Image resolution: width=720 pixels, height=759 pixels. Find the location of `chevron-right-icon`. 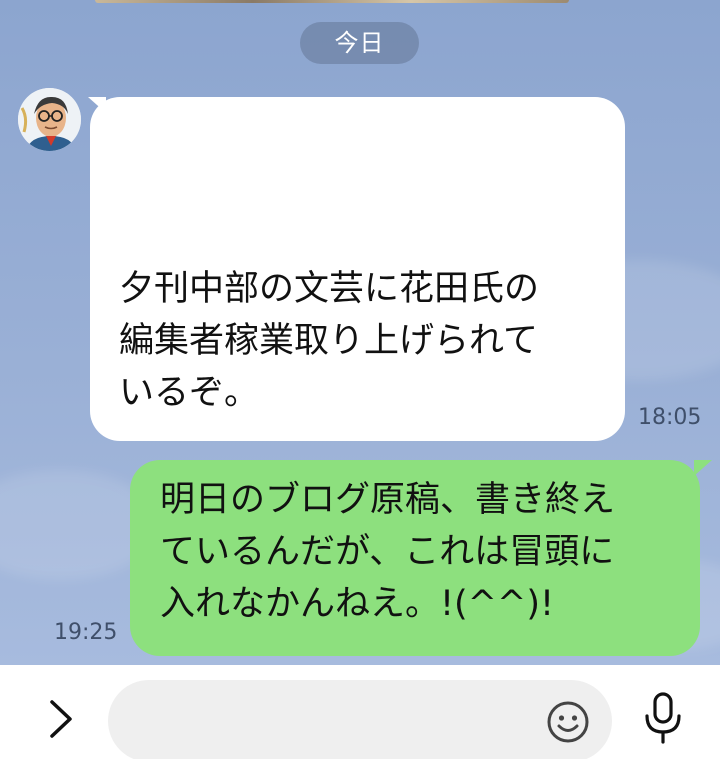

chevron-right-icon is located at coordinates (61, 719).